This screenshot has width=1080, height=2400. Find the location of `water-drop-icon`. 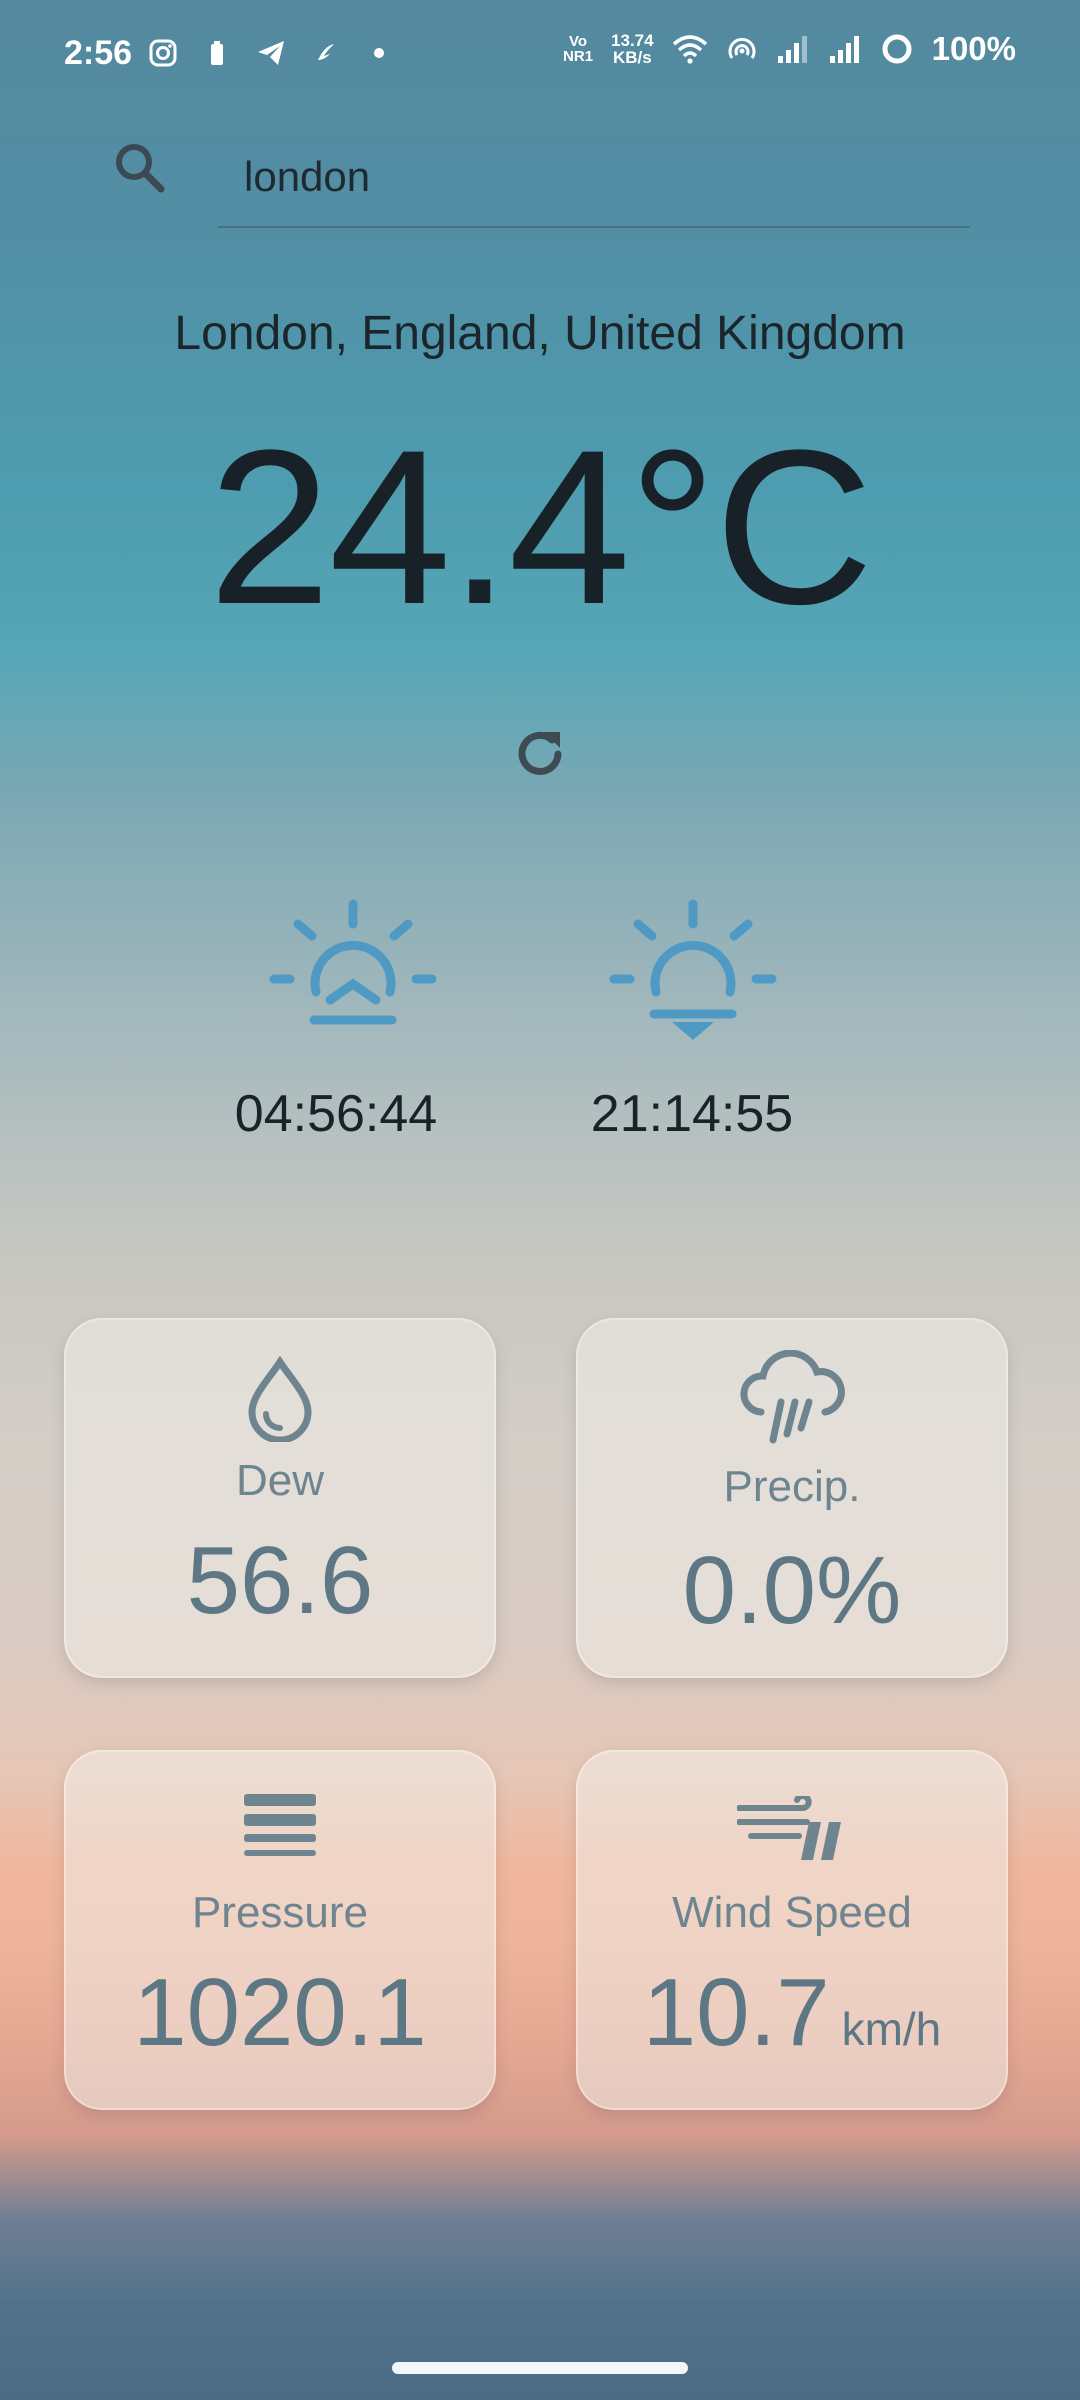

water-drop-icon is located at coordinates (280, 1399).